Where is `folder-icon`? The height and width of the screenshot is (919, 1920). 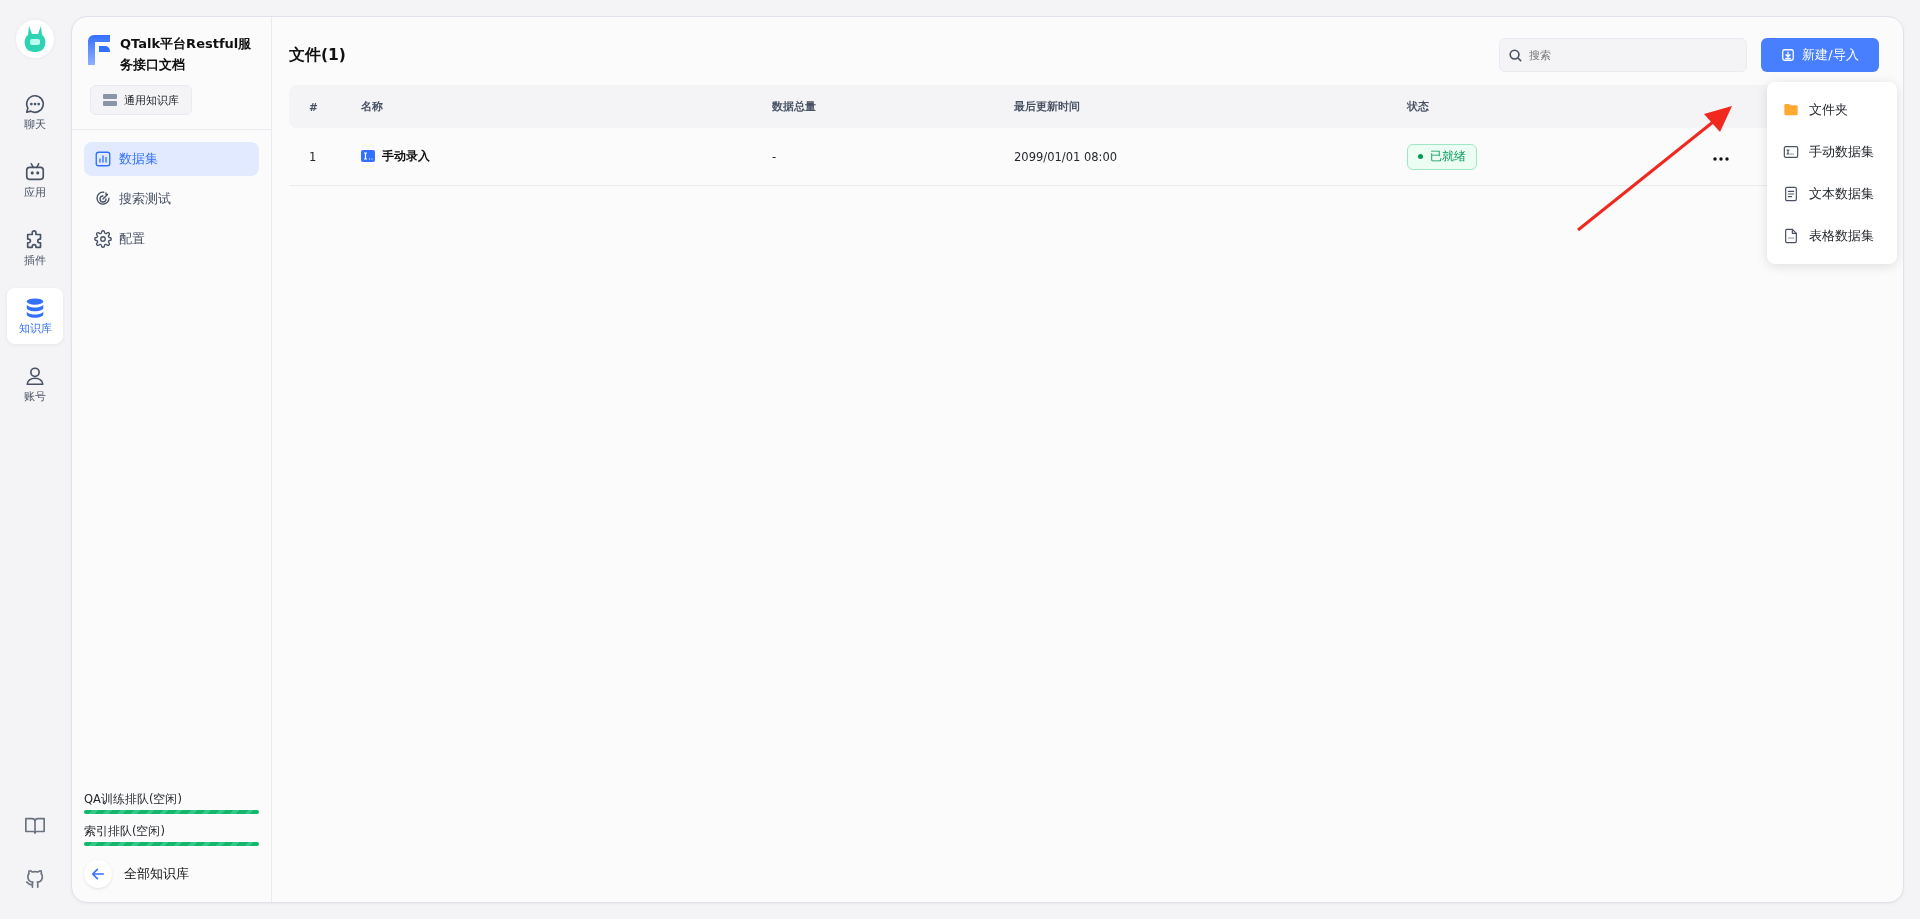 folder-icon is located at coordinates (1791, 110).